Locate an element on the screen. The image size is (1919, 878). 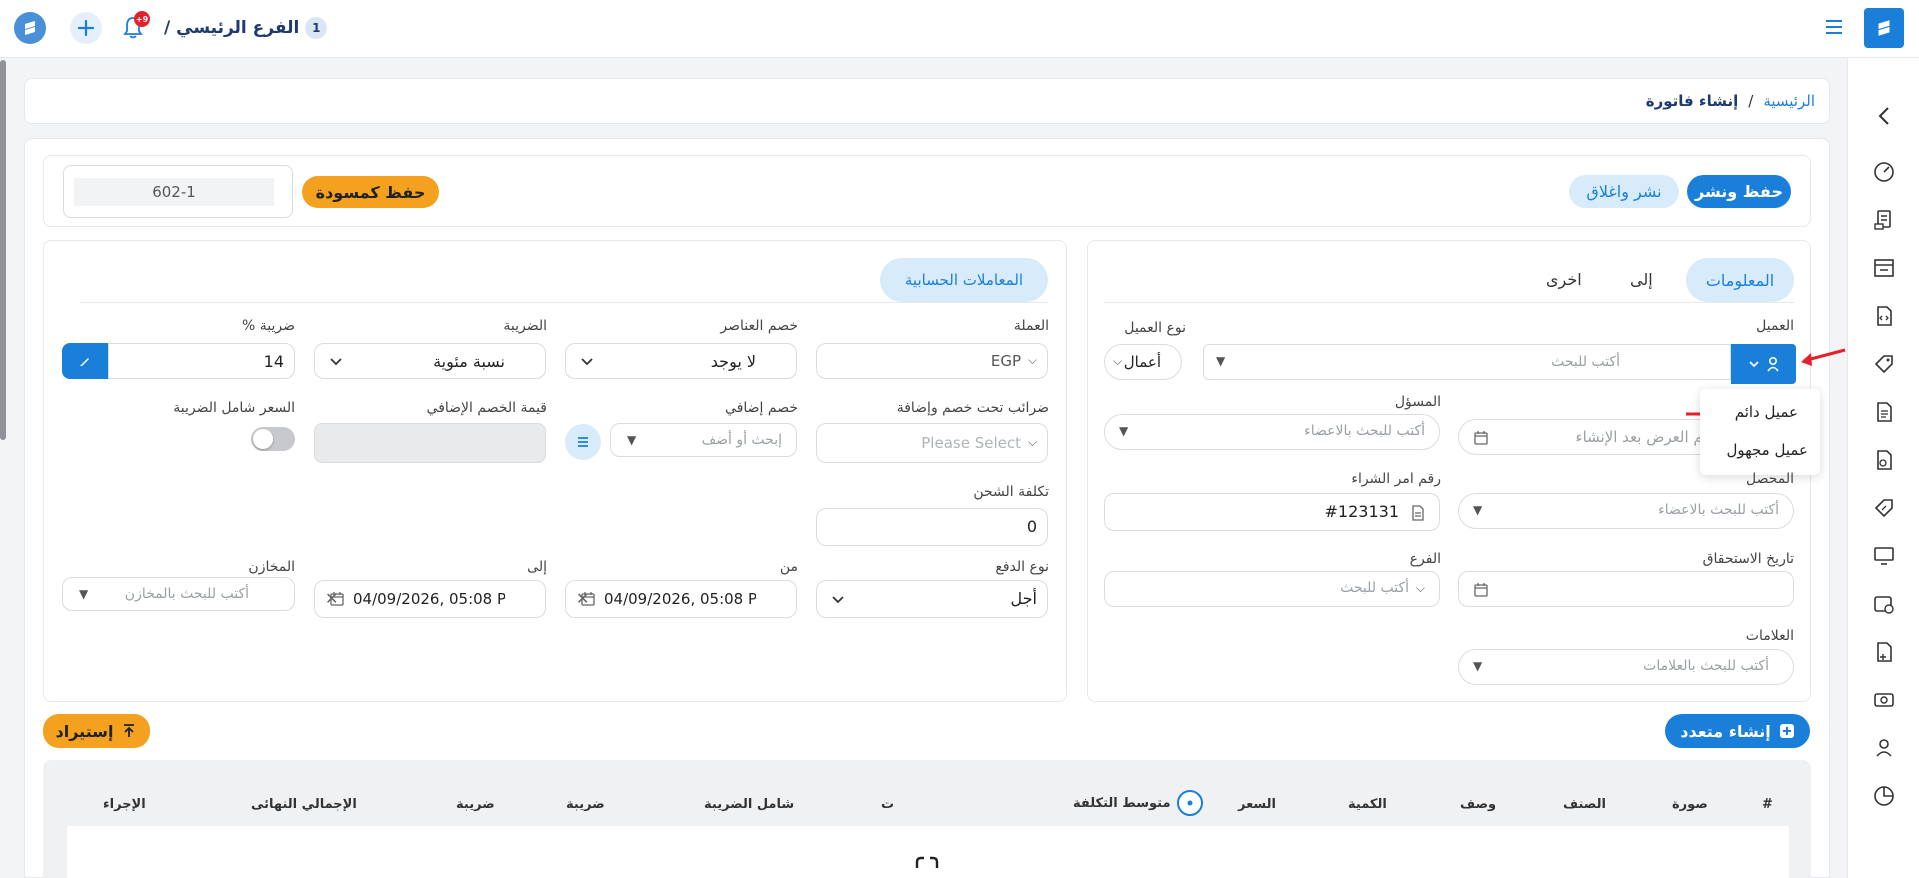
tax-edit-button is located at coordinates (85, 361).